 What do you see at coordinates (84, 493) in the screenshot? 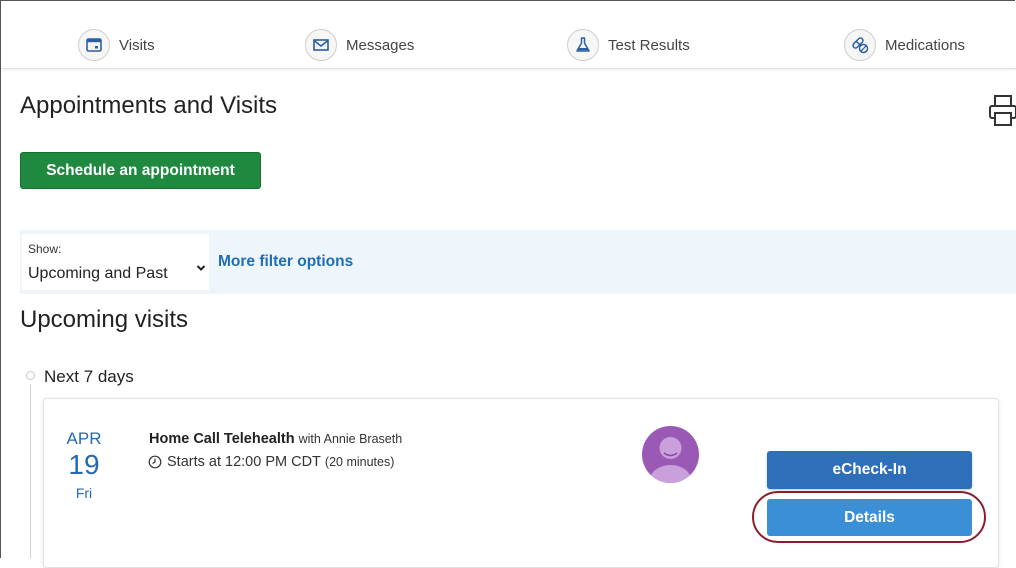
I see `visit-weekday: Fri` at bounding box center [84, 493].